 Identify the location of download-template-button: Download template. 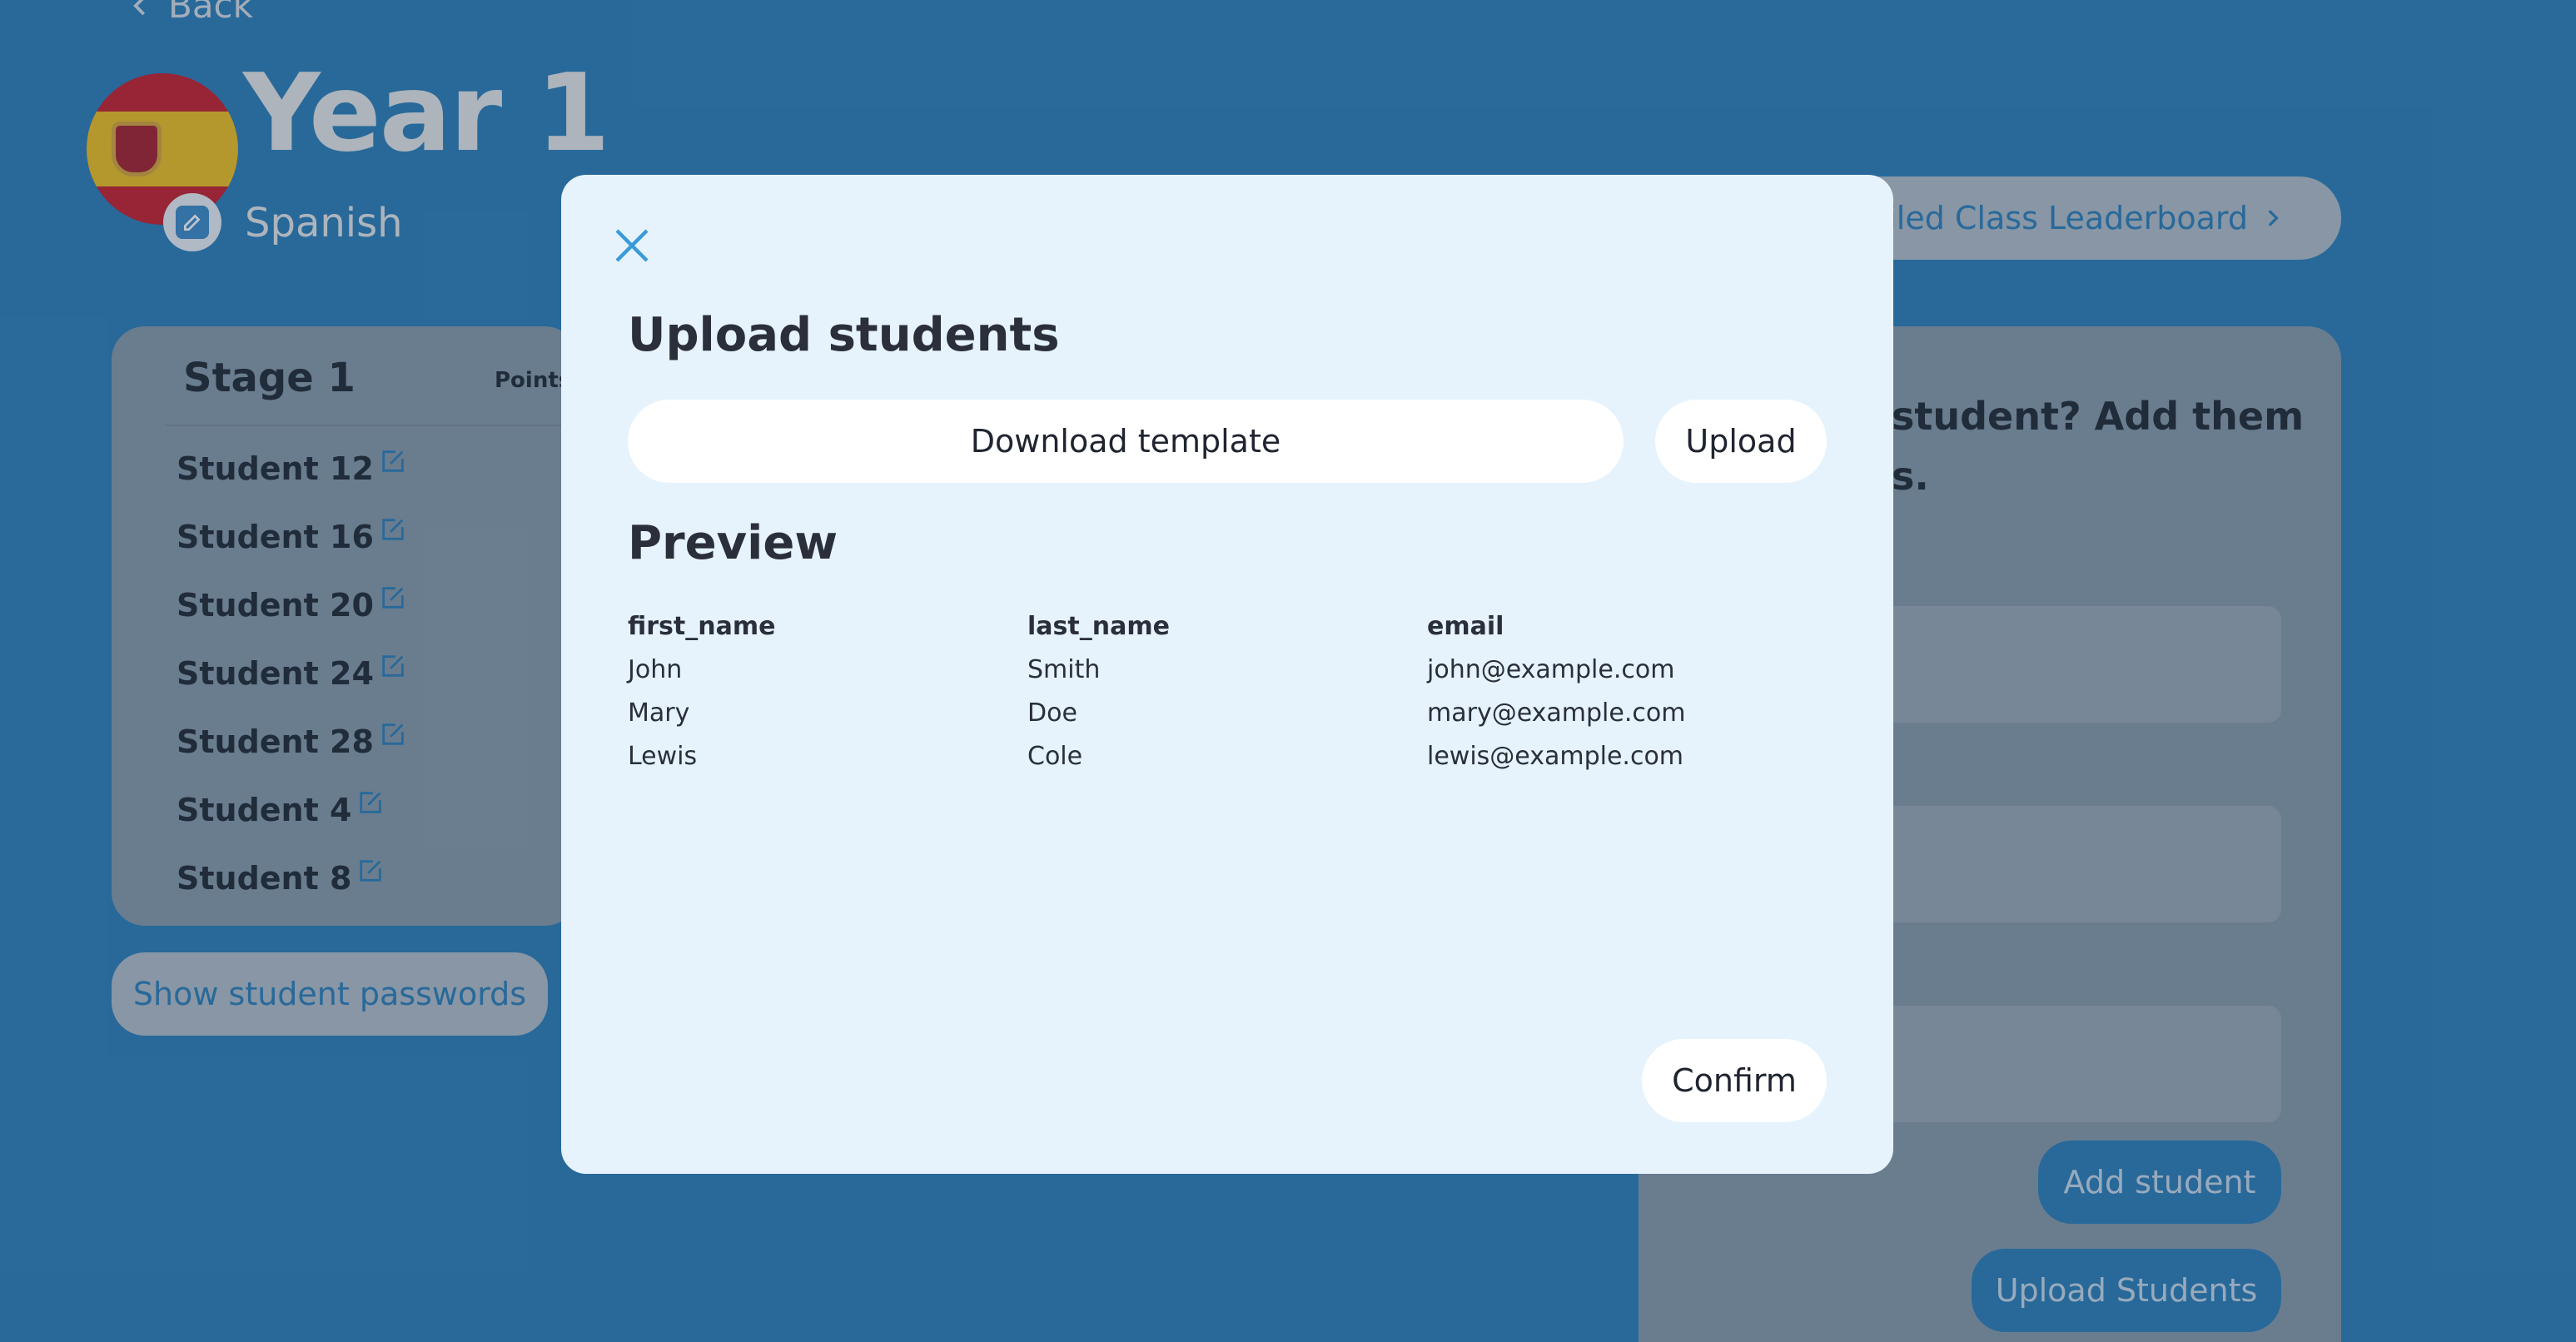
(1126, 441).